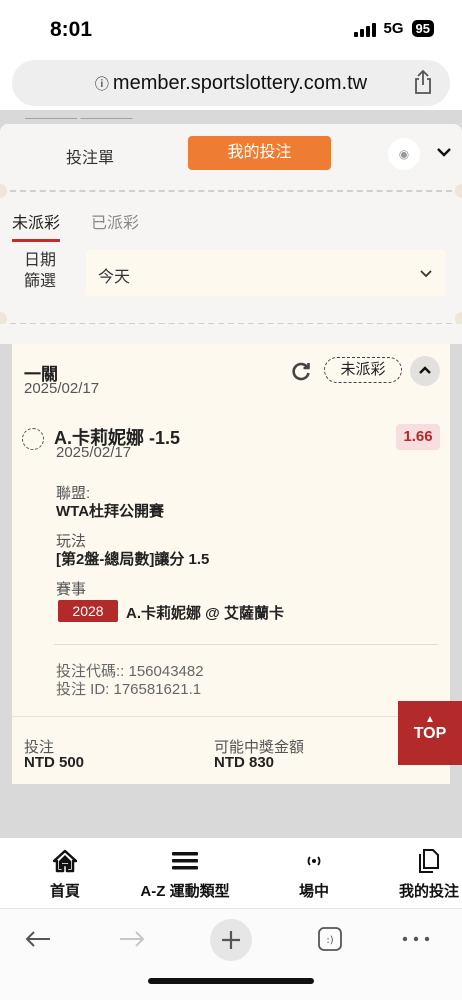  What do you see at coordinates (418, 437) in the screenshot?
I see `odds-badge: 1.66` at bounding box center [418, 437].